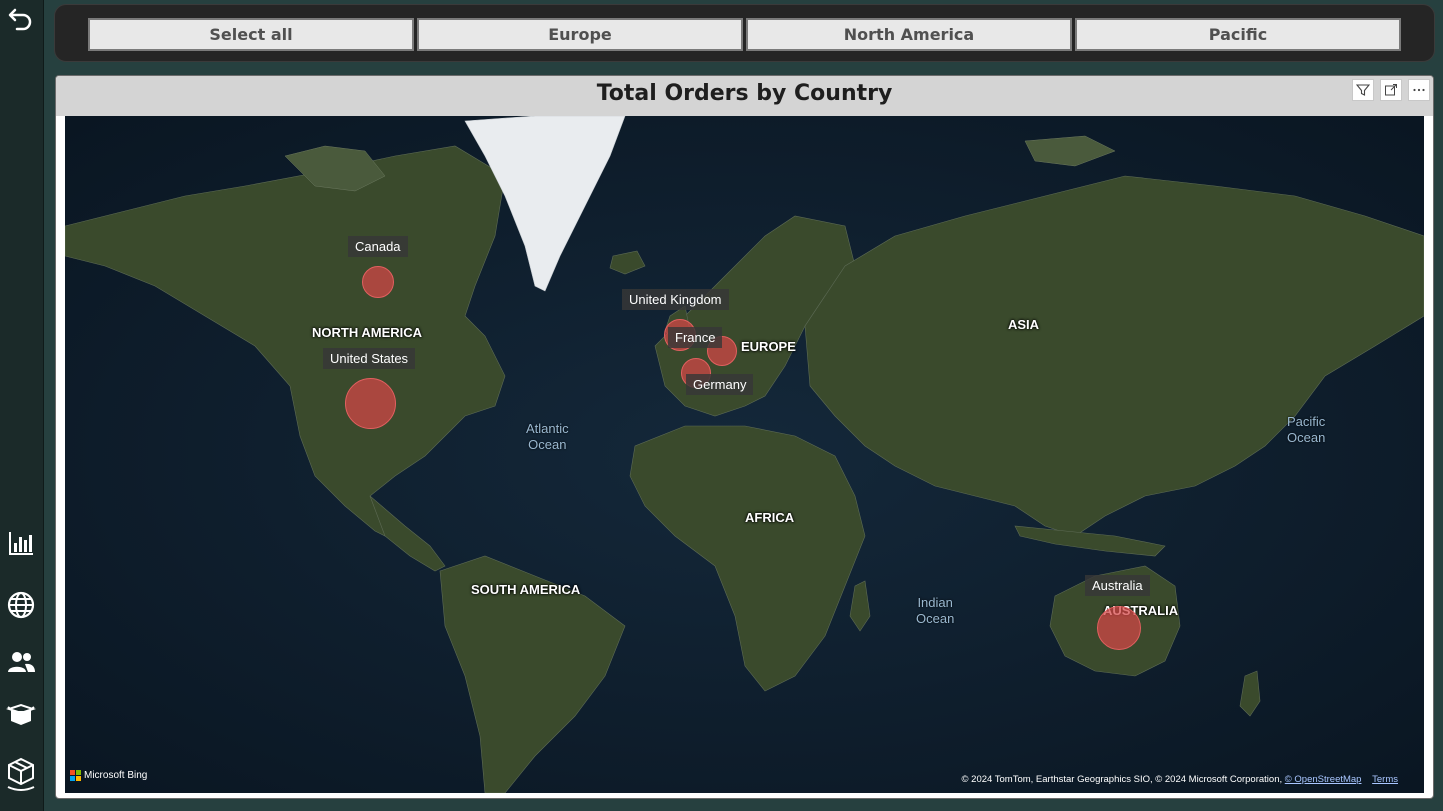  Describe the element at coordinates (21, 19) in the screenshot. I see `back-arrow-icon` at that location.